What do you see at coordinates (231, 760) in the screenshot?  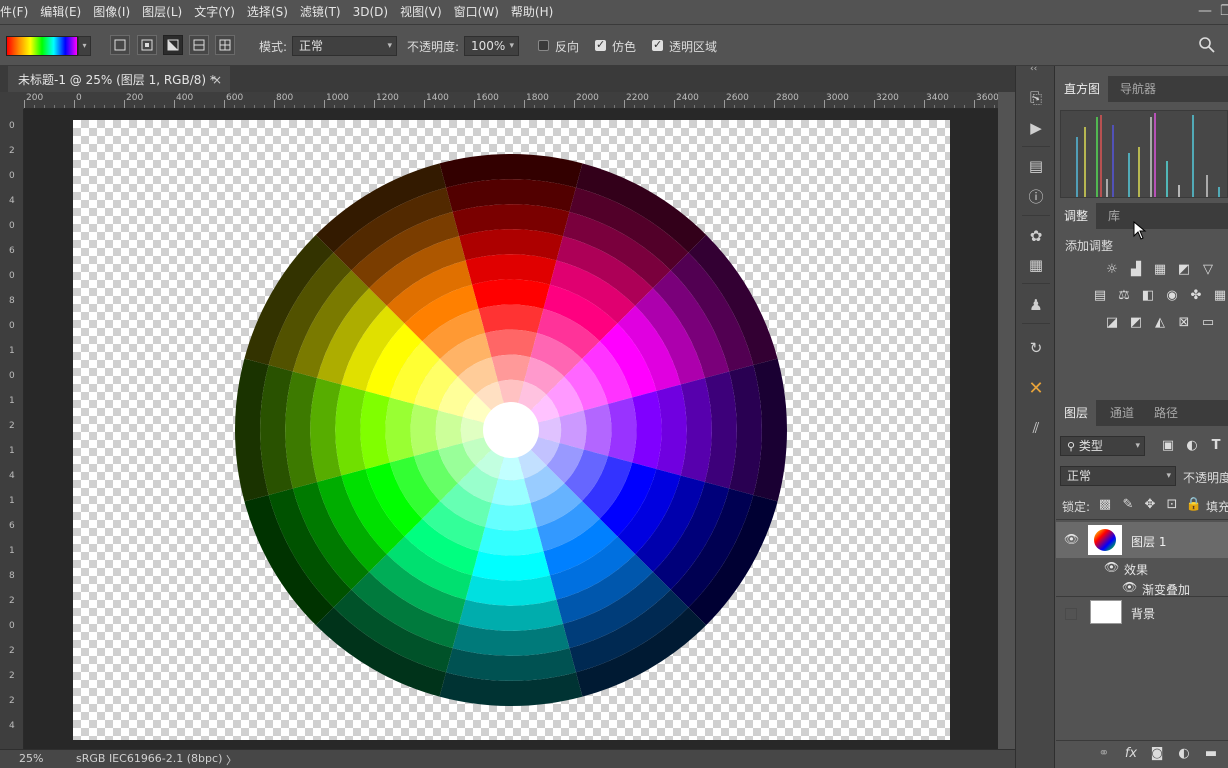 I see `status-arrow-icon: 〉` at bounding box center [231, 760].